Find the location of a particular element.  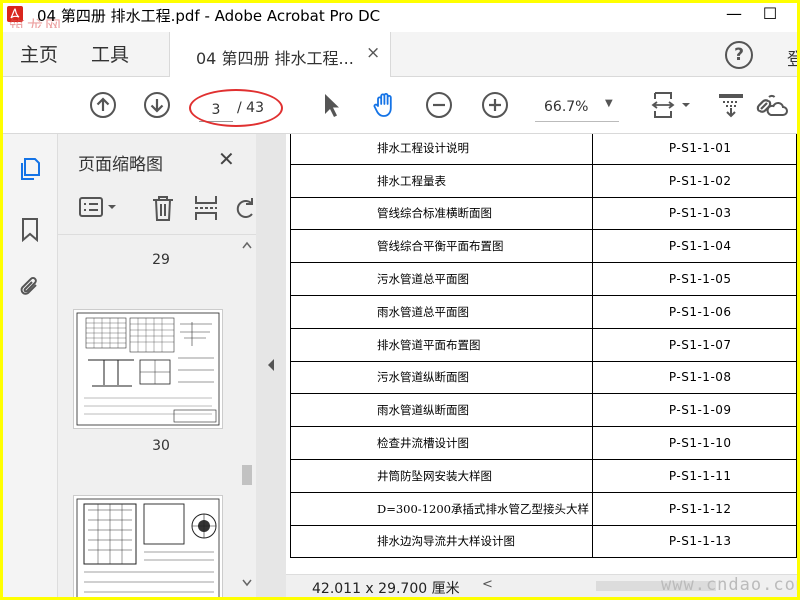

thumbnail-page-label: 30 is located at coordinates (161, 446).